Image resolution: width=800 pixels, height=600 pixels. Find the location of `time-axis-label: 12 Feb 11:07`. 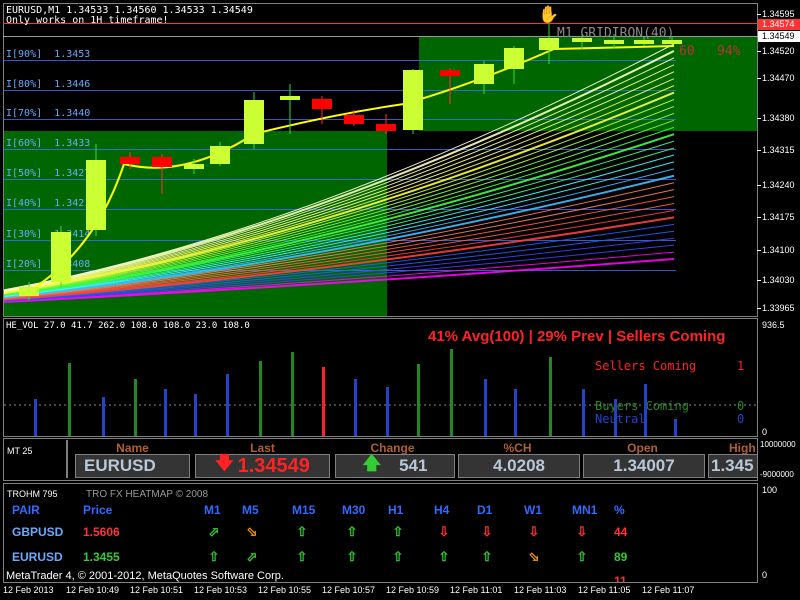

time-axis-label: 12 Feb 11:07 is located at coordinates (668, 590).